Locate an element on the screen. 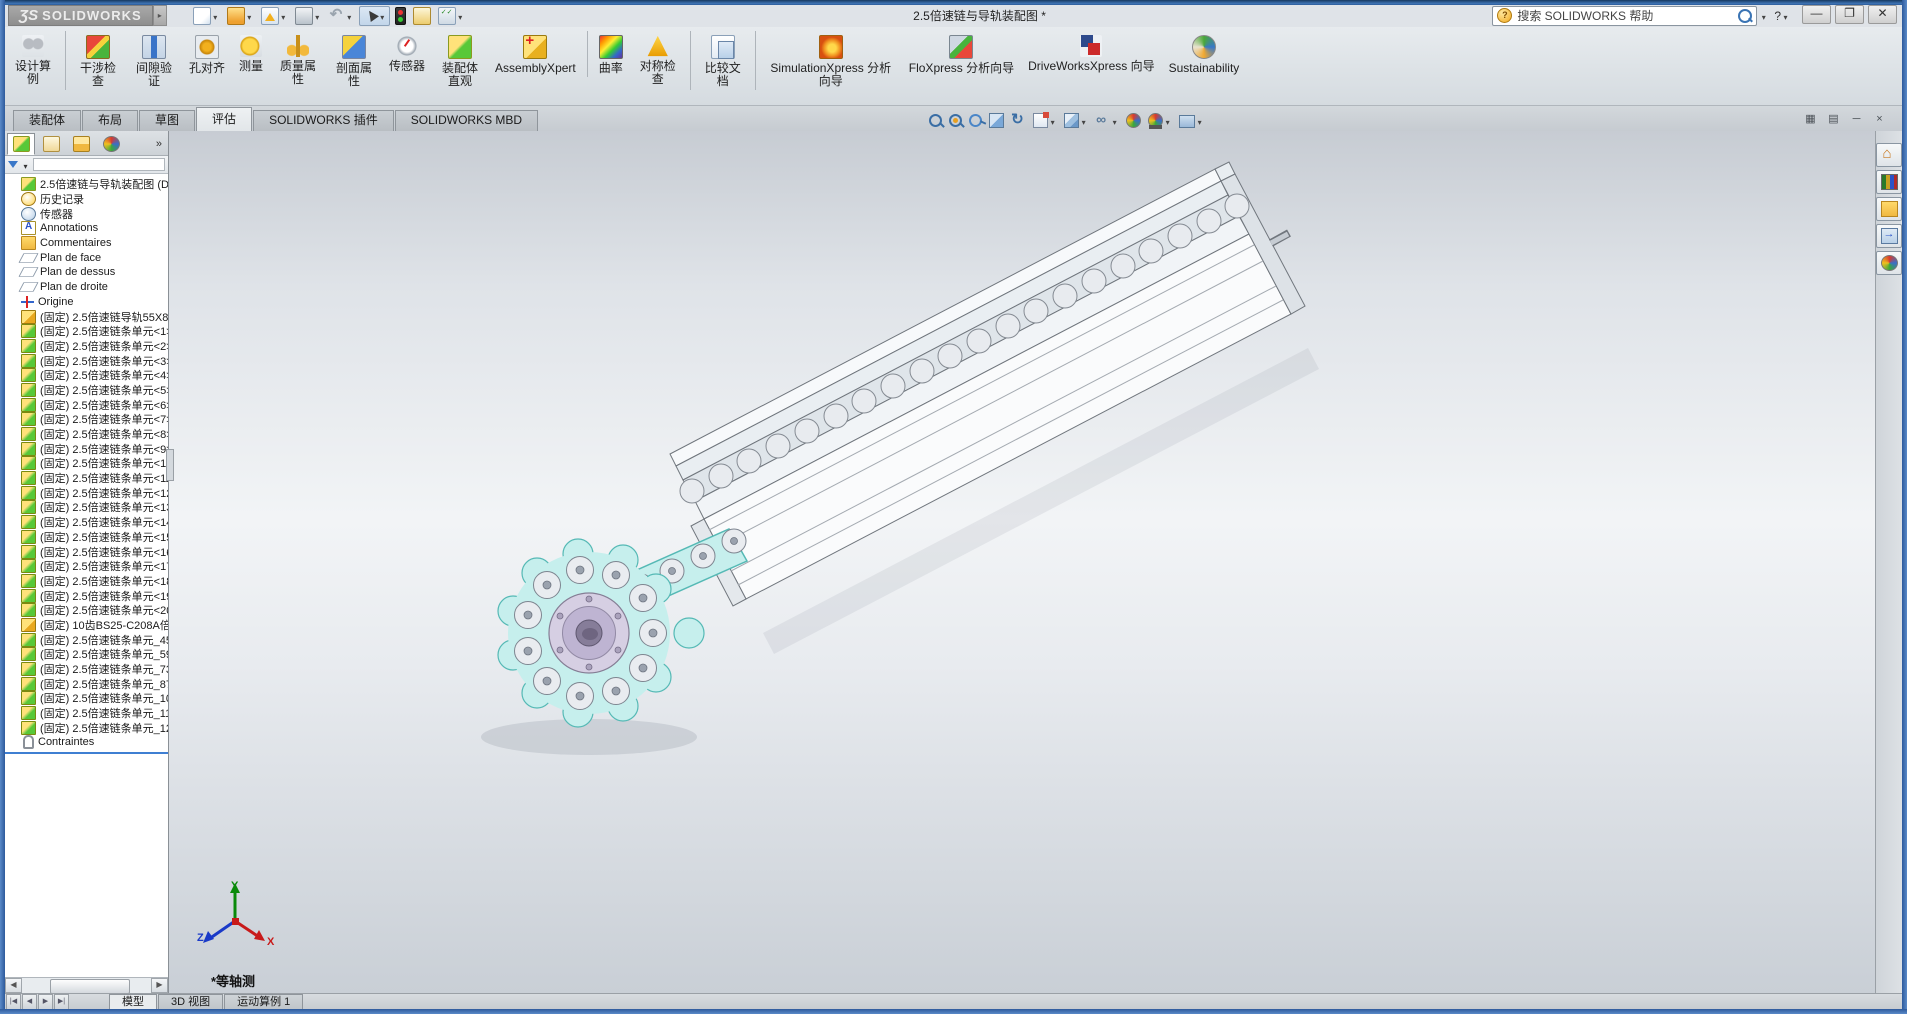 Image resolution: width=1907 pixels, height=1014 pixels. tree-item: (固定) 2.5倍速链条单元<8> is located at coordinates (87, 434).